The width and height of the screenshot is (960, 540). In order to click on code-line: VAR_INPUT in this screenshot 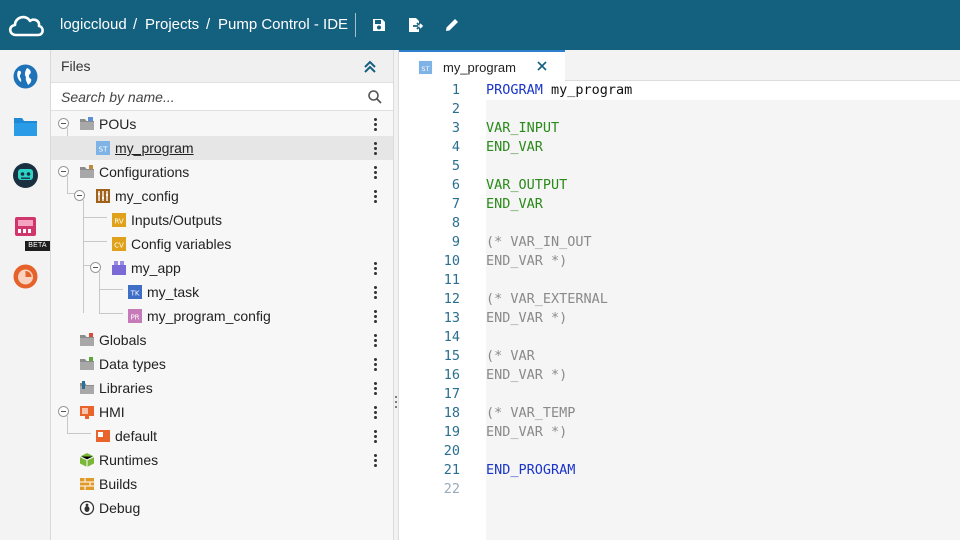, I will do `click(723, 128)`.